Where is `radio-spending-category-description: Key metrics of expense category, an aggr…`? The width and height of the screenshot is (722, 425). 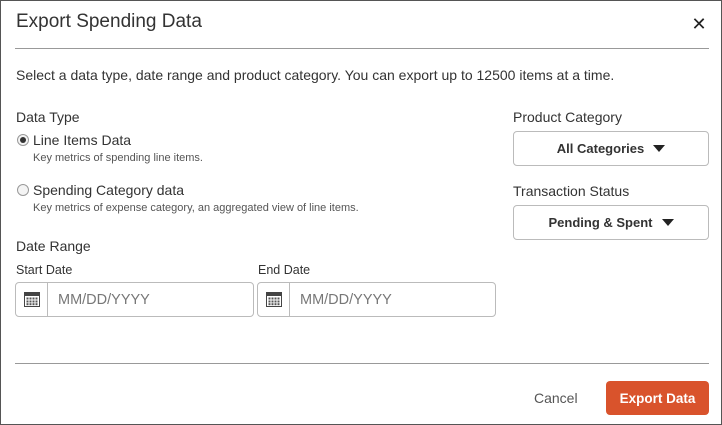 radio-spending-category-description: Key metrics of expense category, an aggr… is located at coordinates (196, 208).